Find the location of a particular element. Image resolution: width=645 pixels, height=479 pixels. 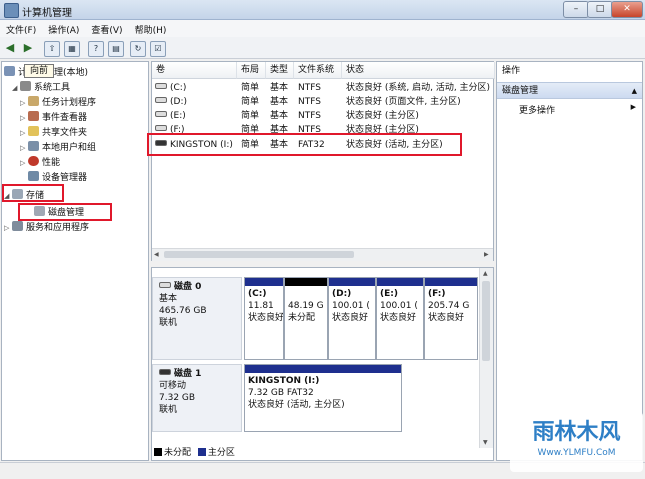

partition-c: (C:) 11.81 状态良好 is located at coordinates (264, 318).